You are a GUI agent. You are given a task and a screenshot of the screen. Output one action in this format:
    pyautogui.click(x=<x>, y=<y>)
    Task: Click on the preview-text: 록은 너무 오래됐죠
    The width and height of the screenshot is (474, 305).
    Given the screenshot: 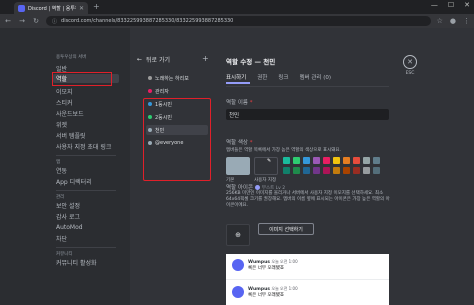 What is the action you would take?
    pyautogui.click(x=266, y=295)
    